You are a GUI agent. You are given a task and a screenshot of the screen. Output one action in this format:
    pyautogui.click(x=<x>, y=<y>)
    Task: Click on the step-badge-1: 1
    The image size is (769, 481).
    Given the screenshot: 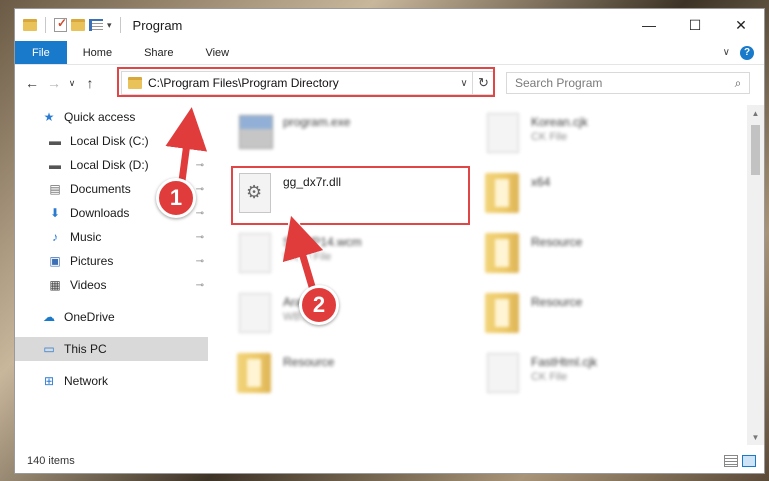 What is the action you would take?
    pyautogui.click(x=176, y=198)
    